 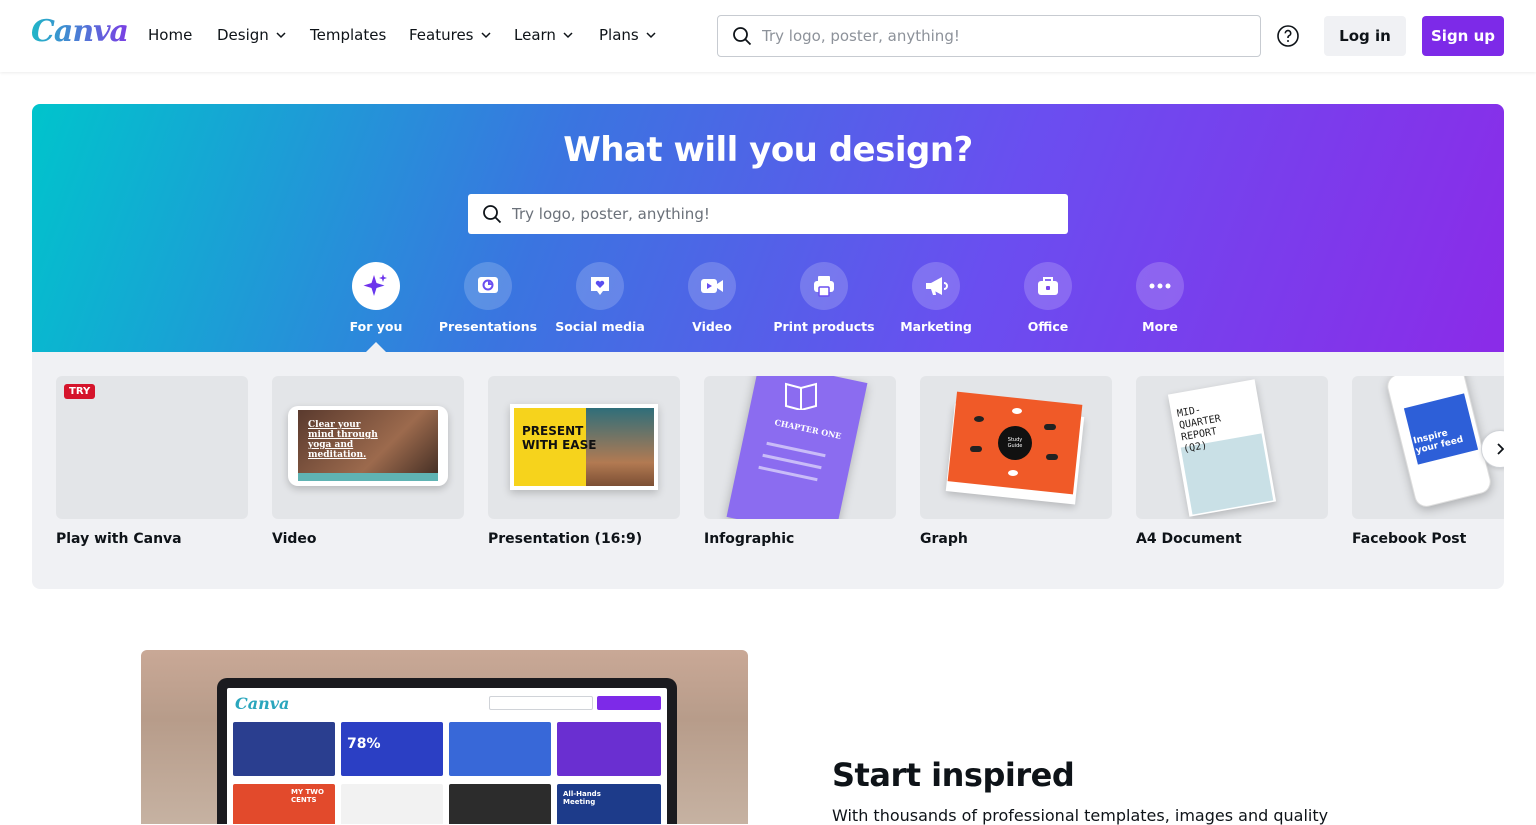 What do you see at coordinates (535, 35) in the screenshot?
I see `nav-learn-label: Learn` at bounding box center [535, 35].